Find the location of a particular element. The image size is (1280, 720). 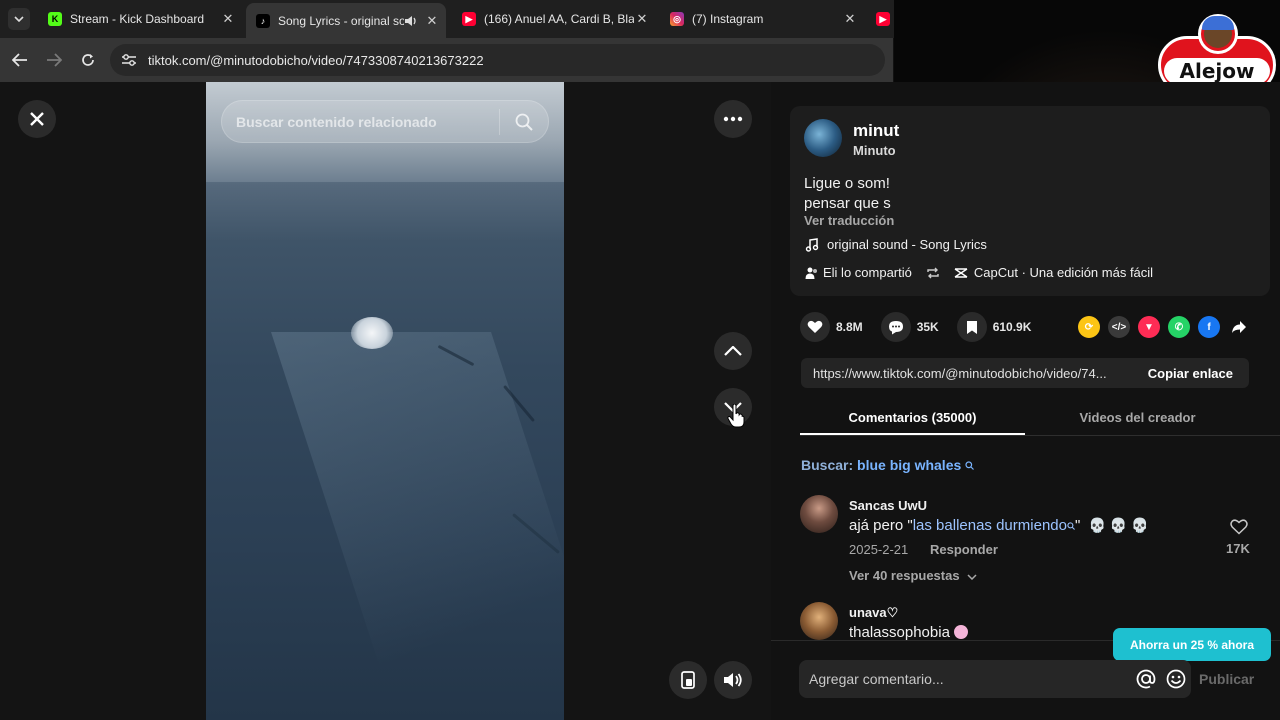

comment-date: 2025-2-21 is located at coordinates (879, 549).